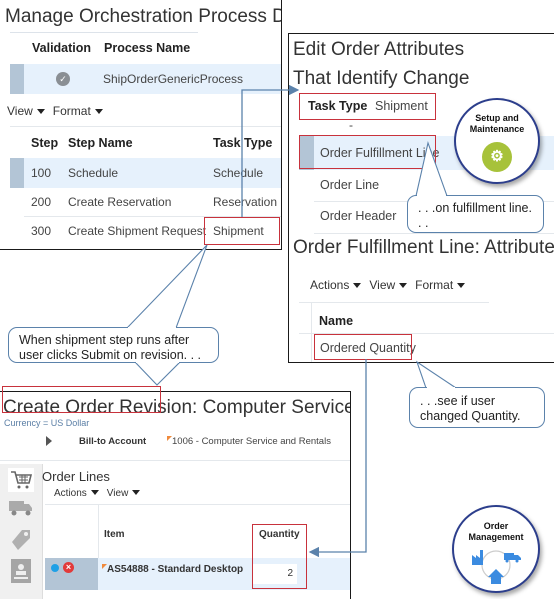 This screenshot has height=599, width=554. What do you see at coordinates (363, 347) in the screenshot?
I see `highlight-box-ordered-quantity` at bounding box center [363, 347].